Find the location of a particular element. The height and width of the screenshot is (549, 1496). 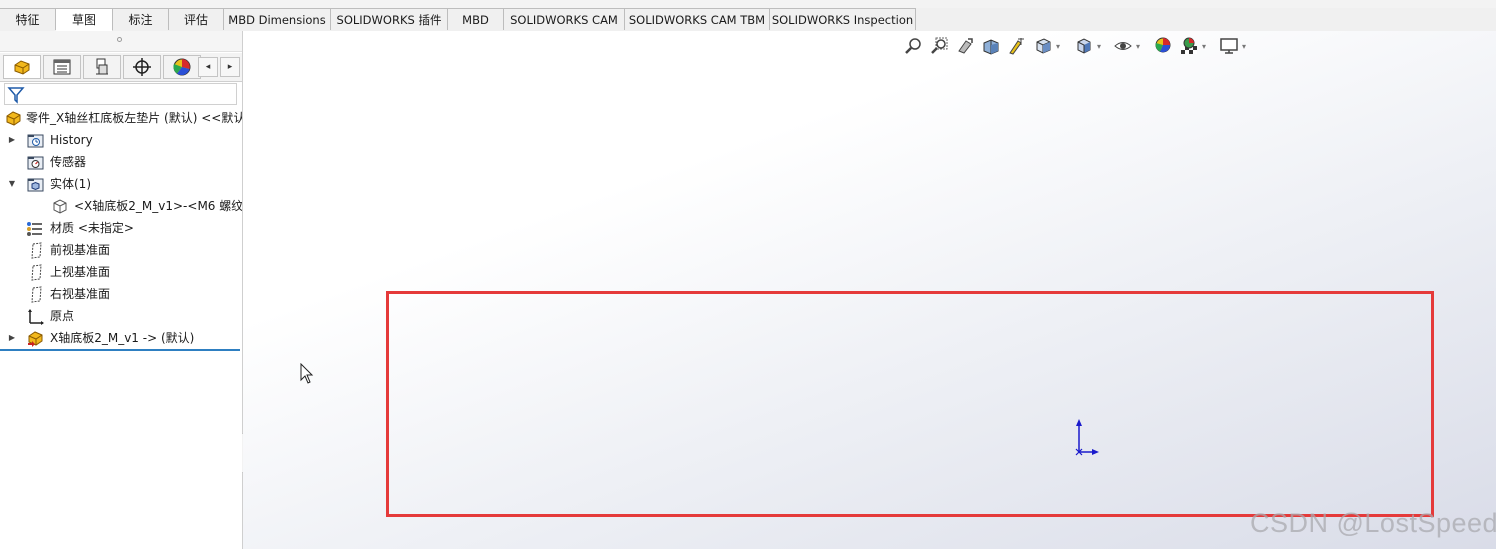

sensor-folder-icon is located at coordinates (35, 163).